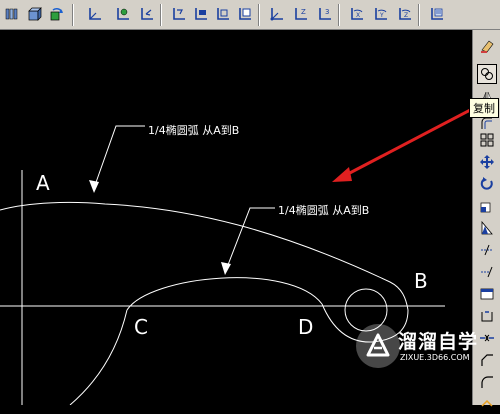  I want to click on explode-icon, so click(487, 404).